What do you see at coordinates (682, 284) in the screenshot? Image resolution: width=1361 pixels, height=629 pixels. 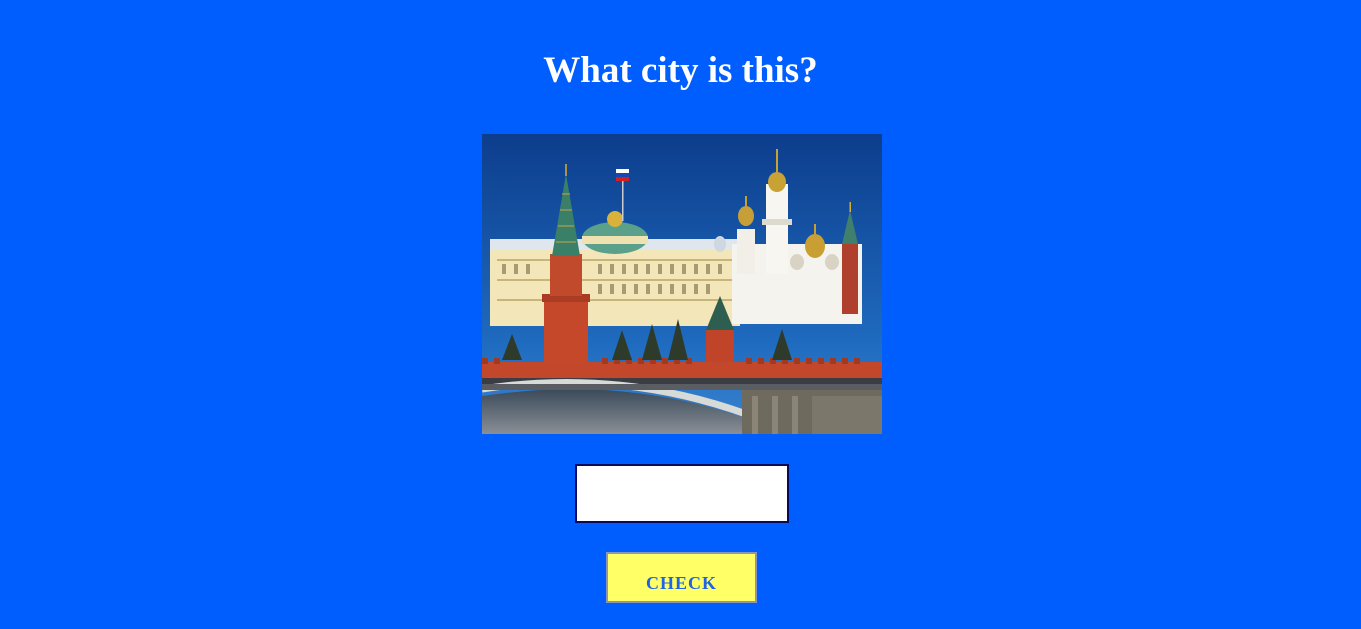 I see `city-photo` at bounding box center [682, 284].